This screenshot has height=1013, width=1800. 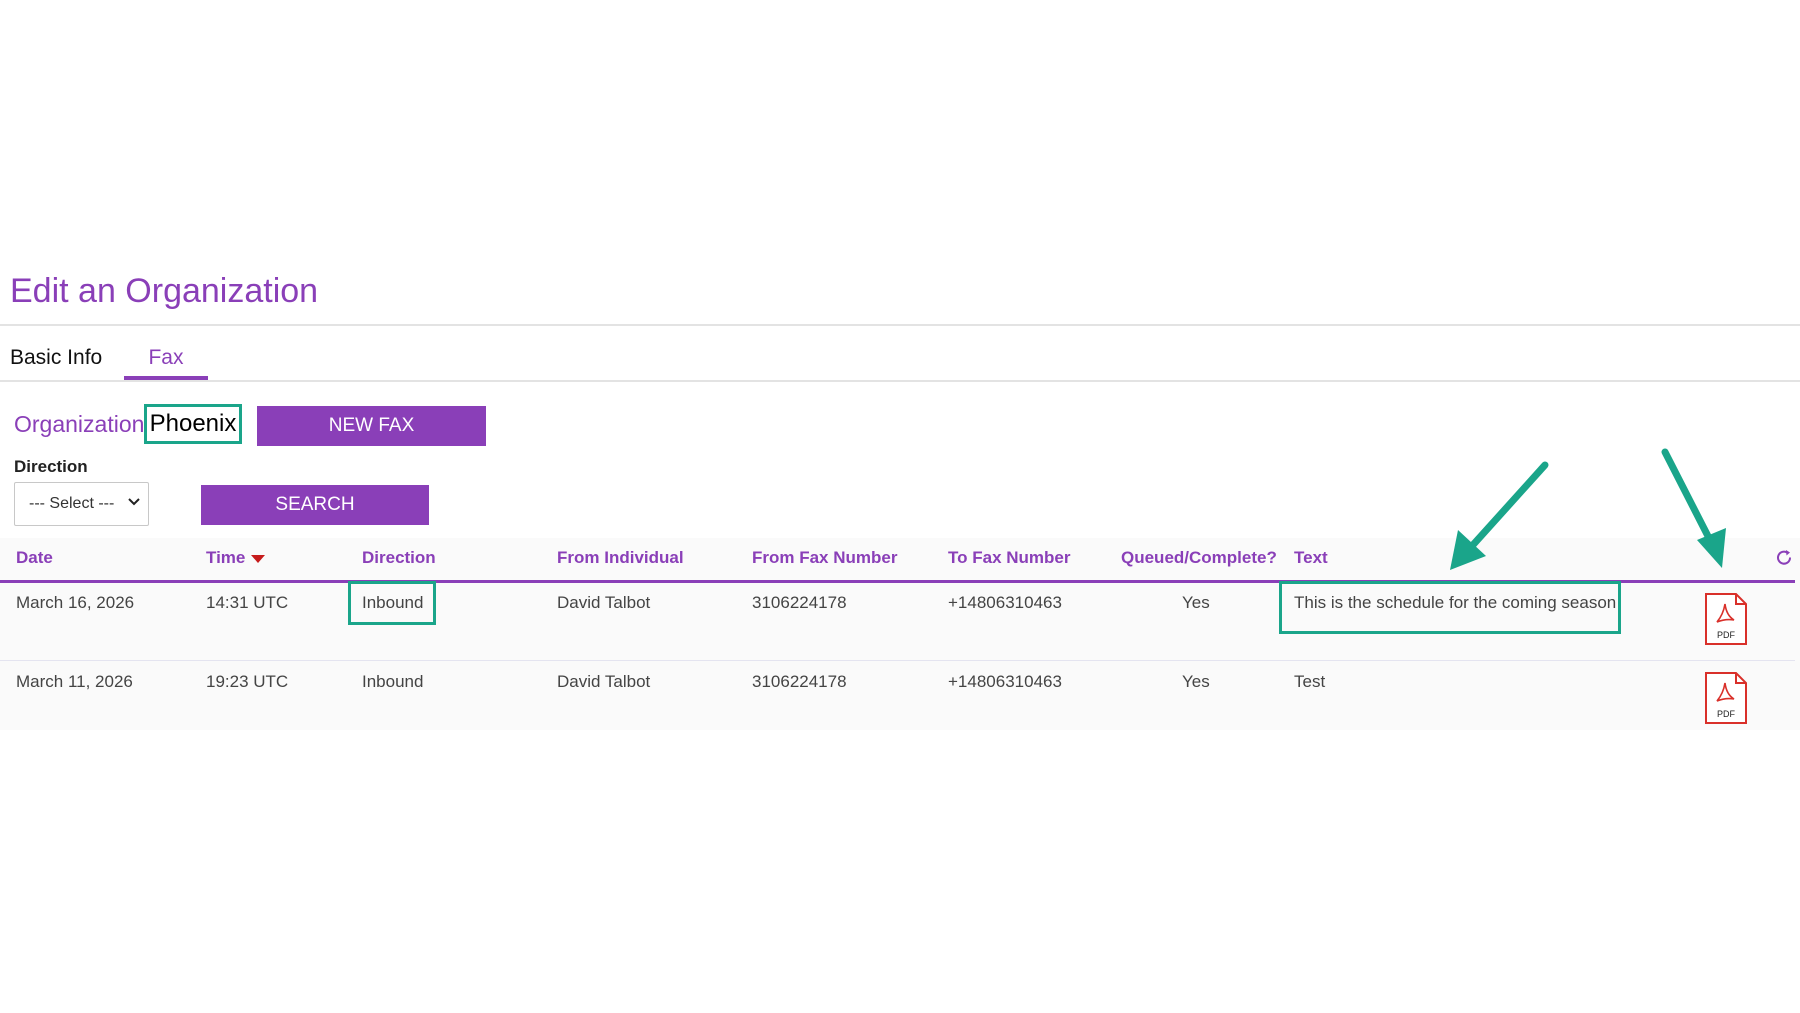 I want to click on refresh-icon, so click(x=1784, y=558).